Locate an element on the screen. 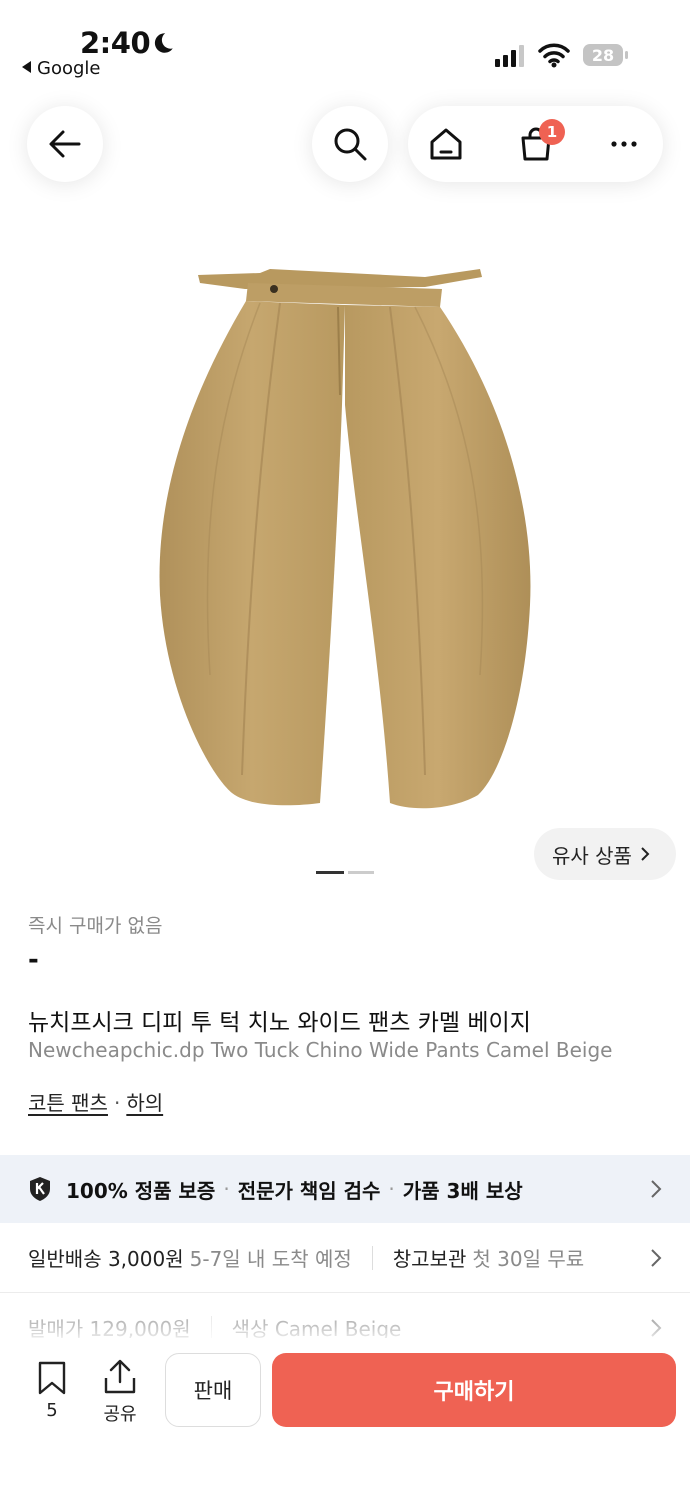  share-label: 공유 is located at coordinates (120, 1414).